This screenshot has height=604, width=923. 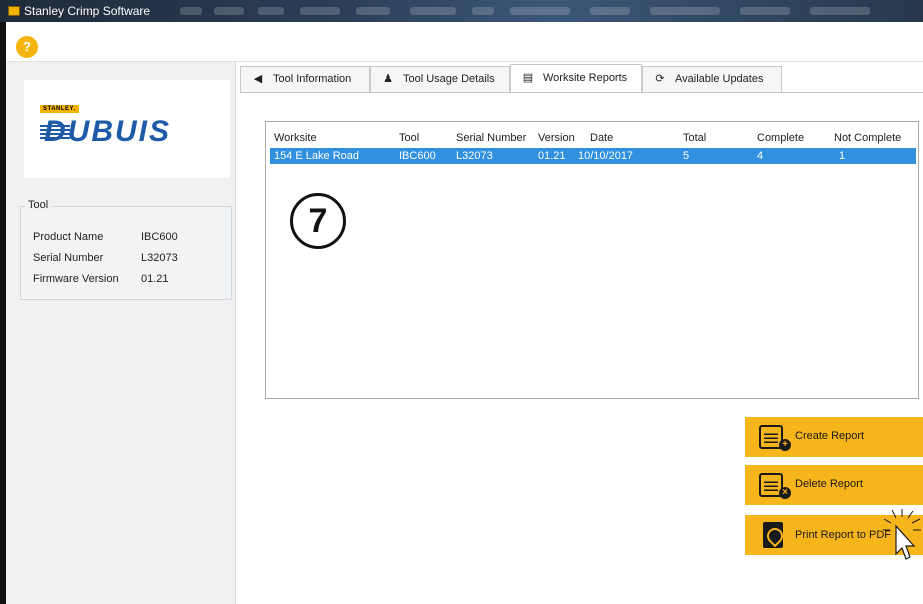 I want to click on cell-tool: IBC600, so click(x=417, y=156).